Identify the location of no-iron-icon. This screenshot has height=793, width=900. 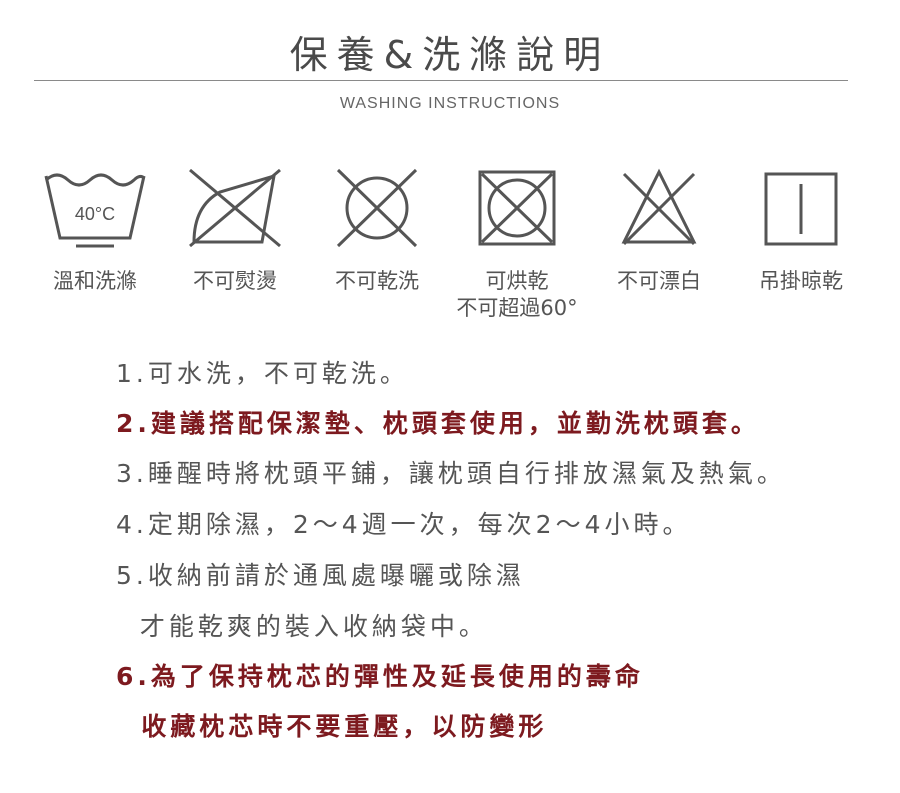
(235, 208).